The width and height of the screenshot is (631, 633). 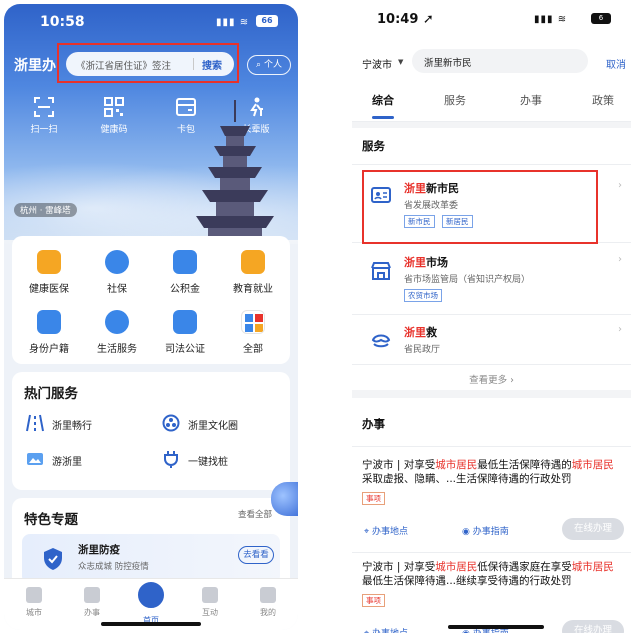 I want to click on hot-item-culture: 浙里文化圈, so click(x=222, y=424).